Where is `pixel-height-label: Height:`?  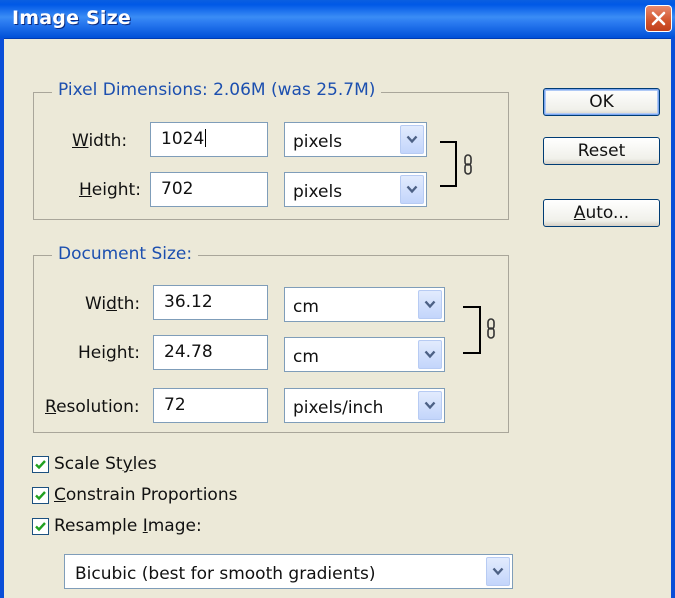
pixel-height-label: Height: is located at coordinates (110, 190).